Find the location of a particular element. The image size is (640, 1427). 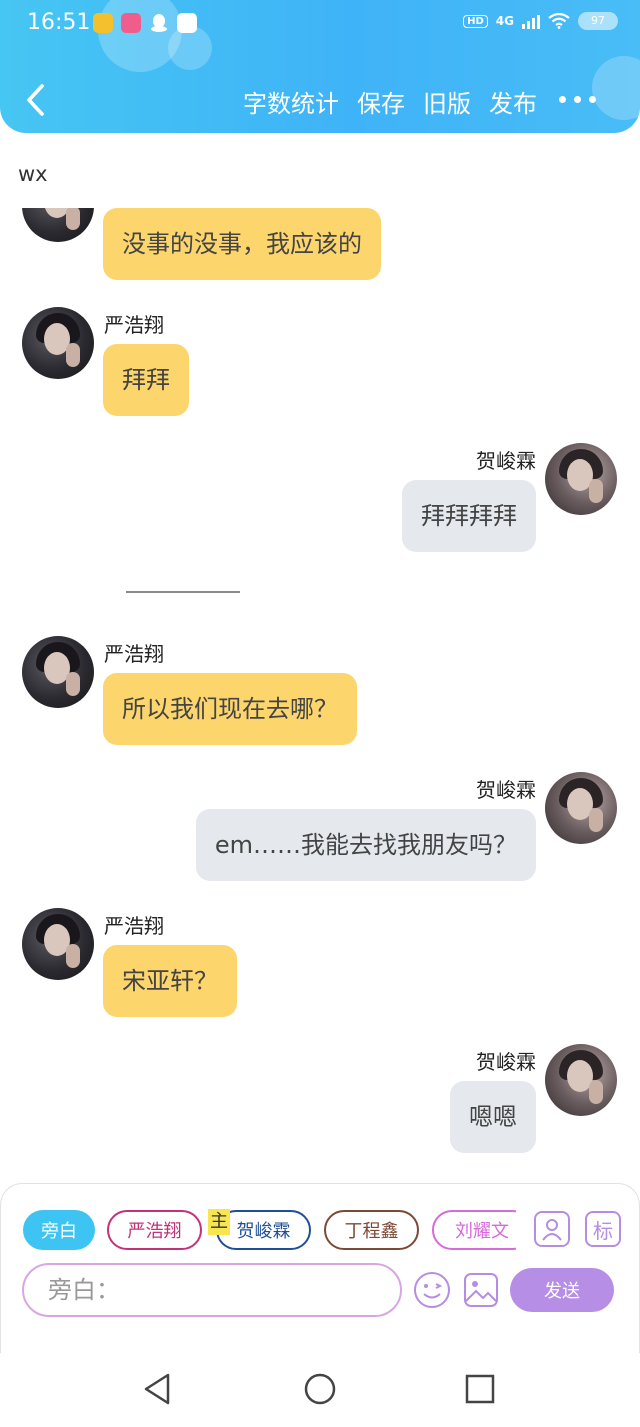

publish-button: 发布 is located at coordinates (513, 101).